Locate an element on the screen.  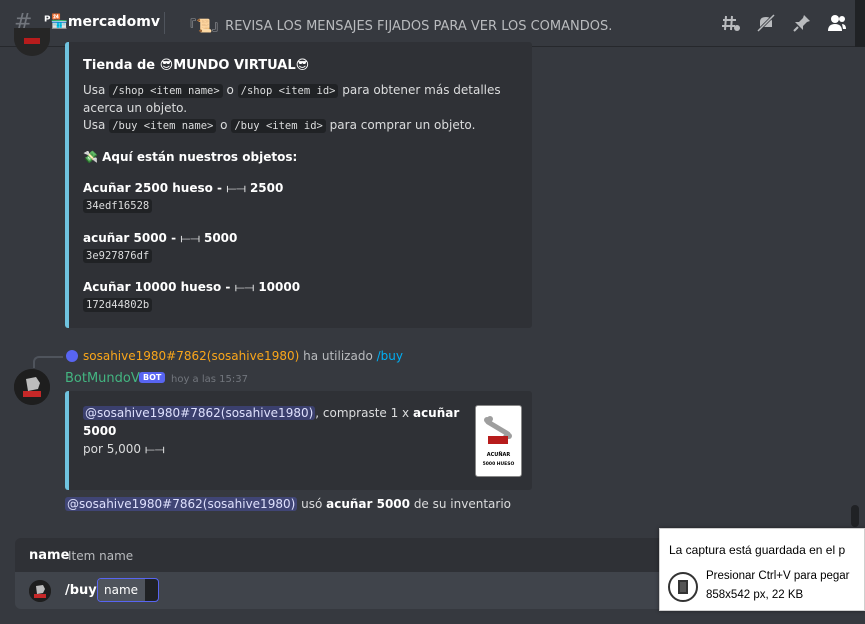
usage-text-b: de su inventario is located at coordinates (460, 504).